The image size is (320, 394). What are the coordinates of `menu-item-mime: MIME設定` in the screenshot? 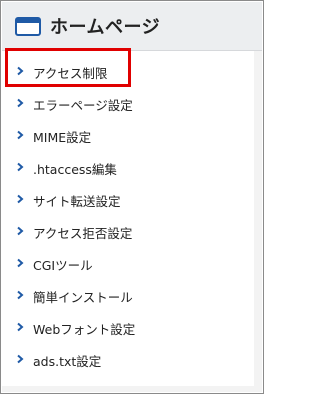 It's located at (132, 135).